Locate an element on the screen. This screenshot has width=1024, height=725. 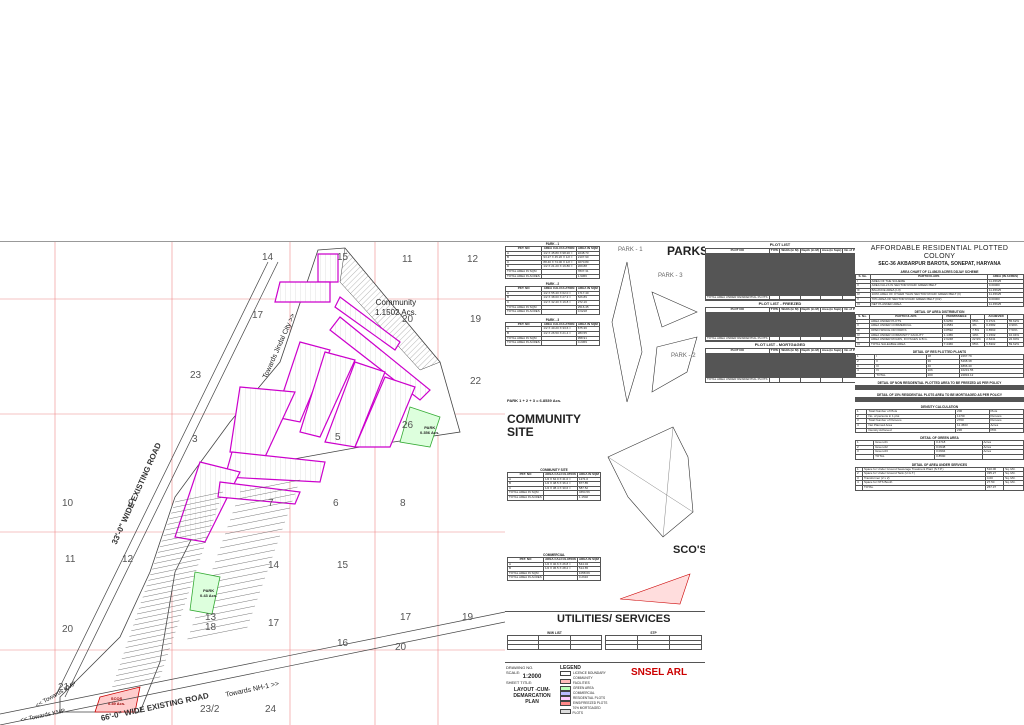
project-title: AFFORDABLE RESIDENTIAL PLOTTED COLONY is located at coordinates (939, 252).